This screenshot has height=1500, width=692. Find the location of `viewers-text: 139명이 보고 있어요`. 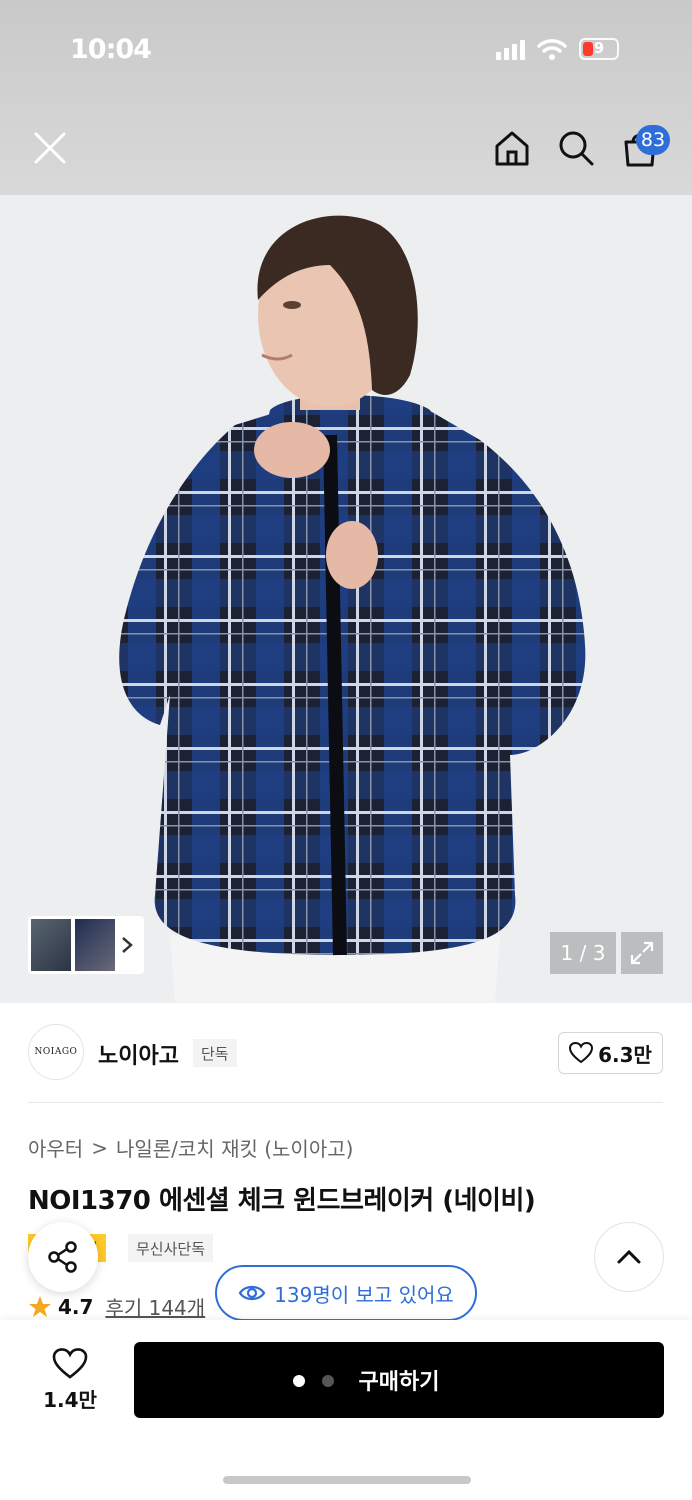

viewers-text: 139명이 보고 있어요 is located at coordinates (364, 1294).